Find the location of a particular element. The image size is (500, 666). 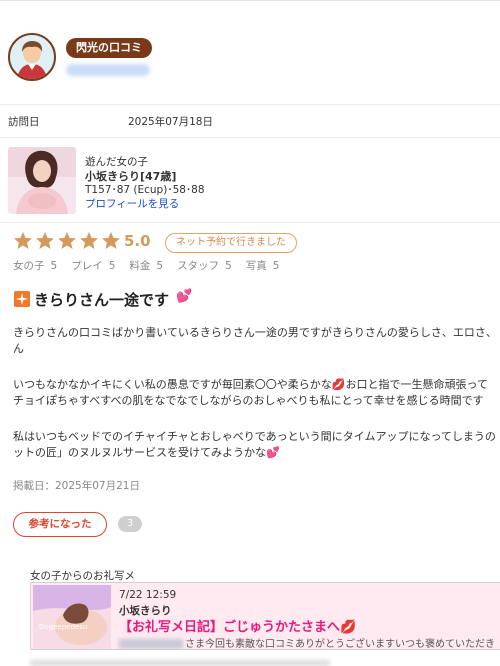

visit-date-label: 訪問日 is located at coordinates (24, 122).